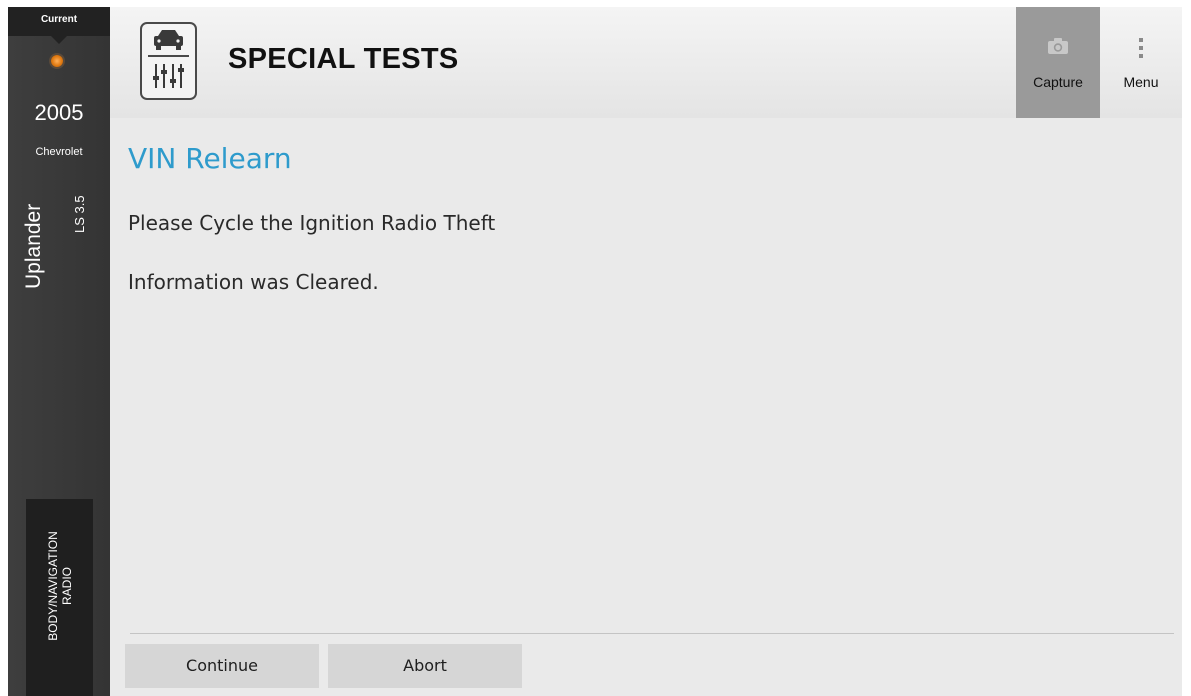 This screenshot has height=696, width=1191. Describe the element at coordinates (59, 112) in the screenshot. I see `vehicle-year: 2005` at that location.